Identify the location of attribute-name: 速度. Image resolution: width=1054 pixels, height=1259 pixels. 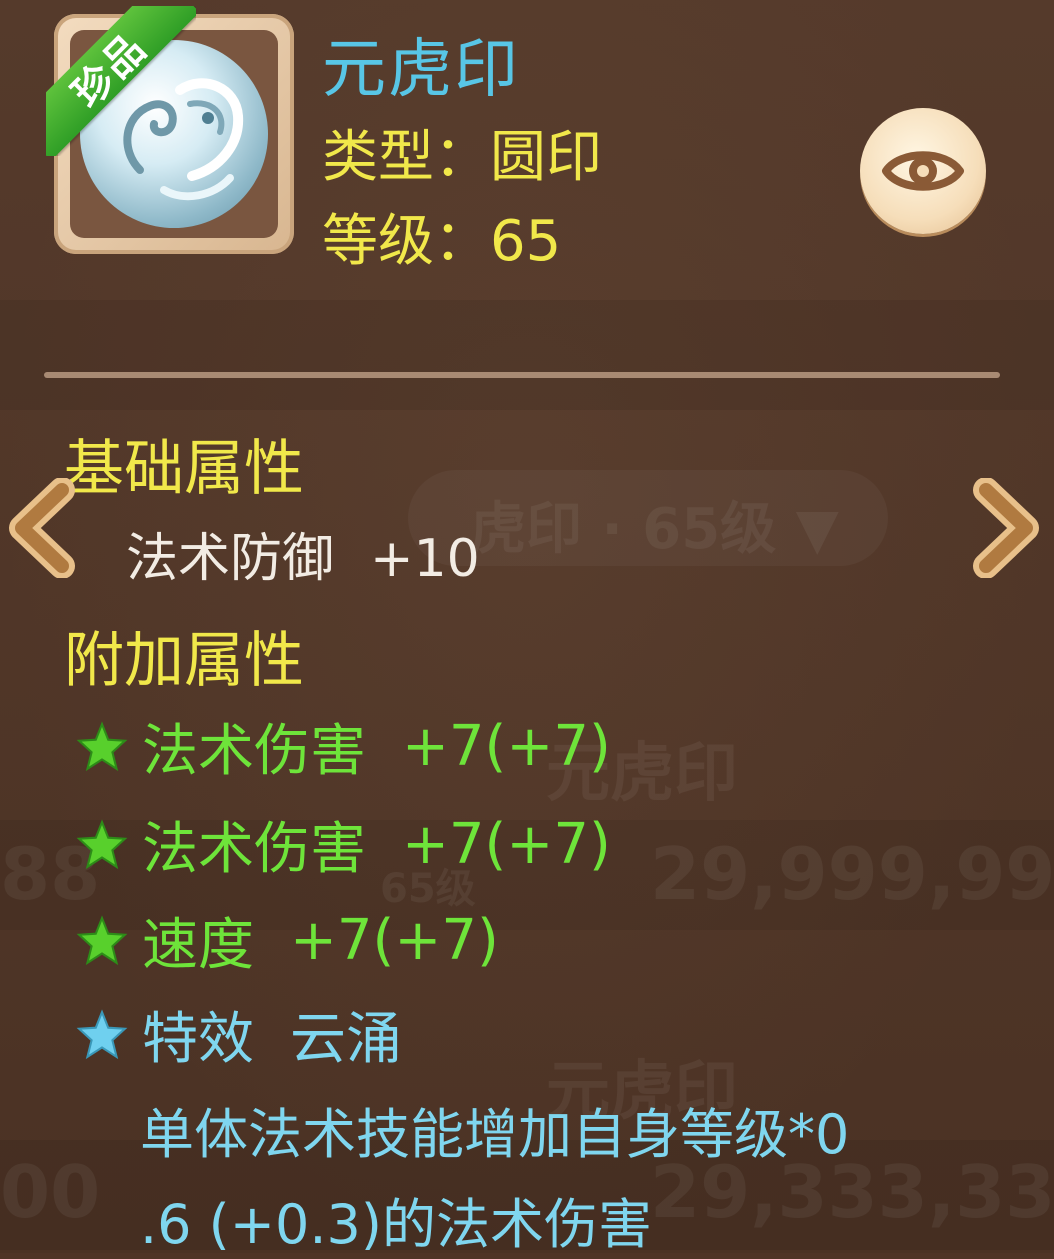
(198, 945).